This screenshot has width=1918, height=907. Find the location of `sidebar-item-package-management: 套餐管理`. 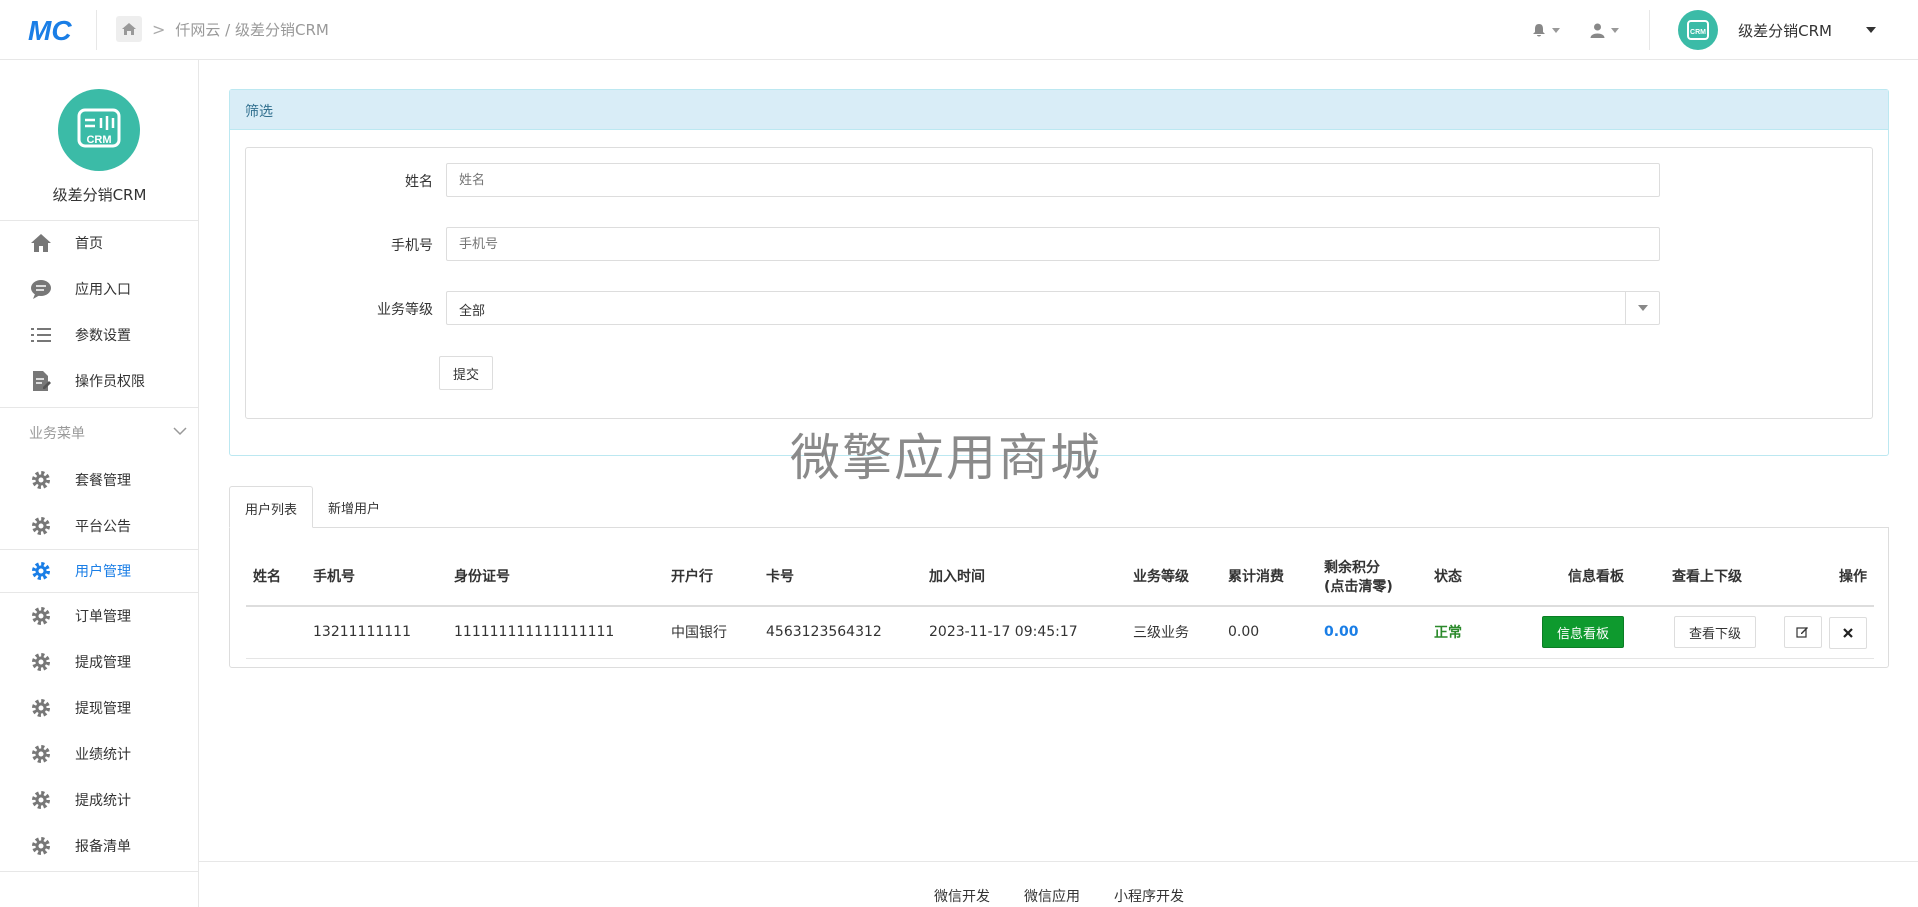

sidebar-item-package-management: 套餐管理 is located at coordinates (99, 480).